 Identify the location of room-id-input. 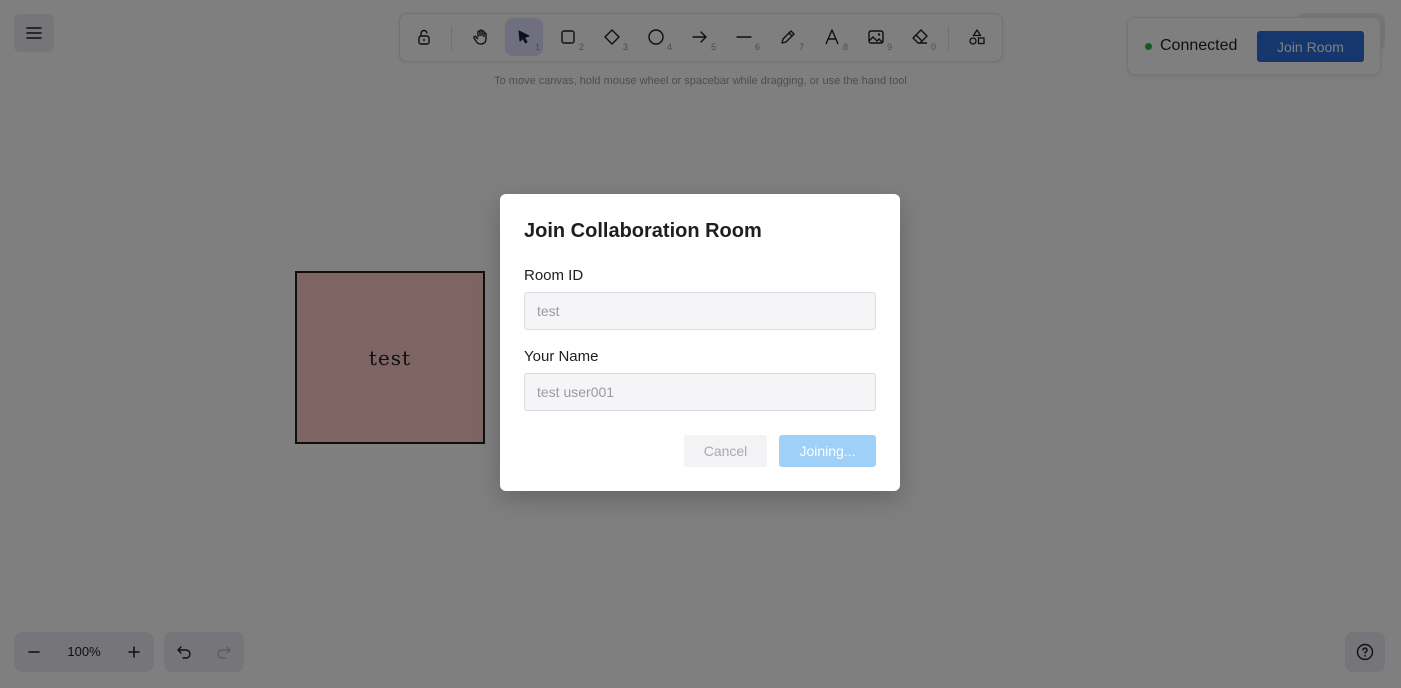
(700, 311).